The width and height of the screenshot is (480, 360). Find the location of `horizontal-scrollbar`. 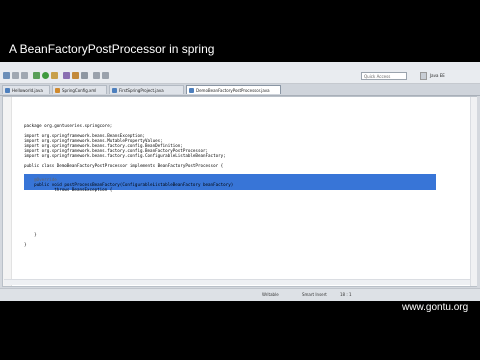

horizontal-scrollbar is located at coordinates (237, 282).